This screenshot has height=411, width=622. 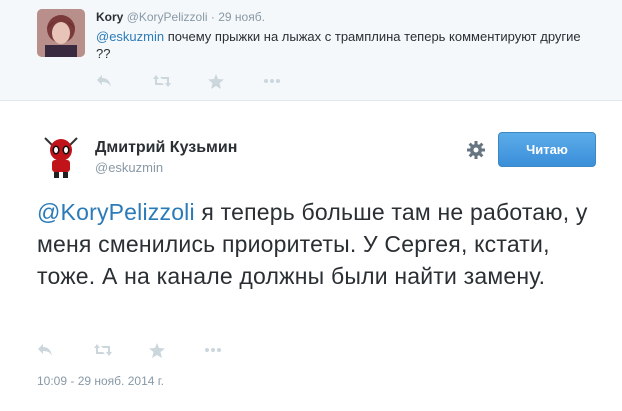 What do you see at coordinates (130, 36) in the screenshot?
I see `mention-link: @eskuzmin` at bounding box center [130, 36].